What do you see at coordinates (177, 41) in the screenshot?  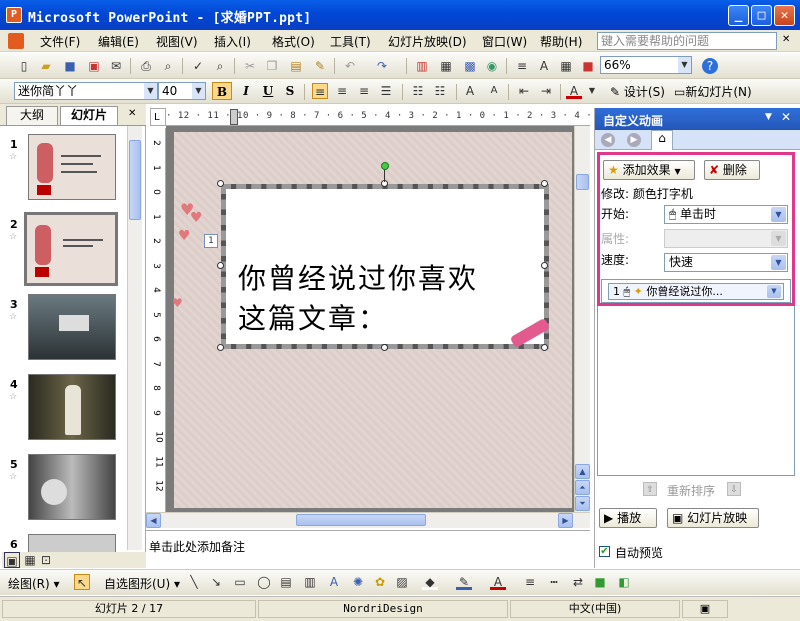 I see `menu-view: 视图(V)` at bounding box center [177, 41].